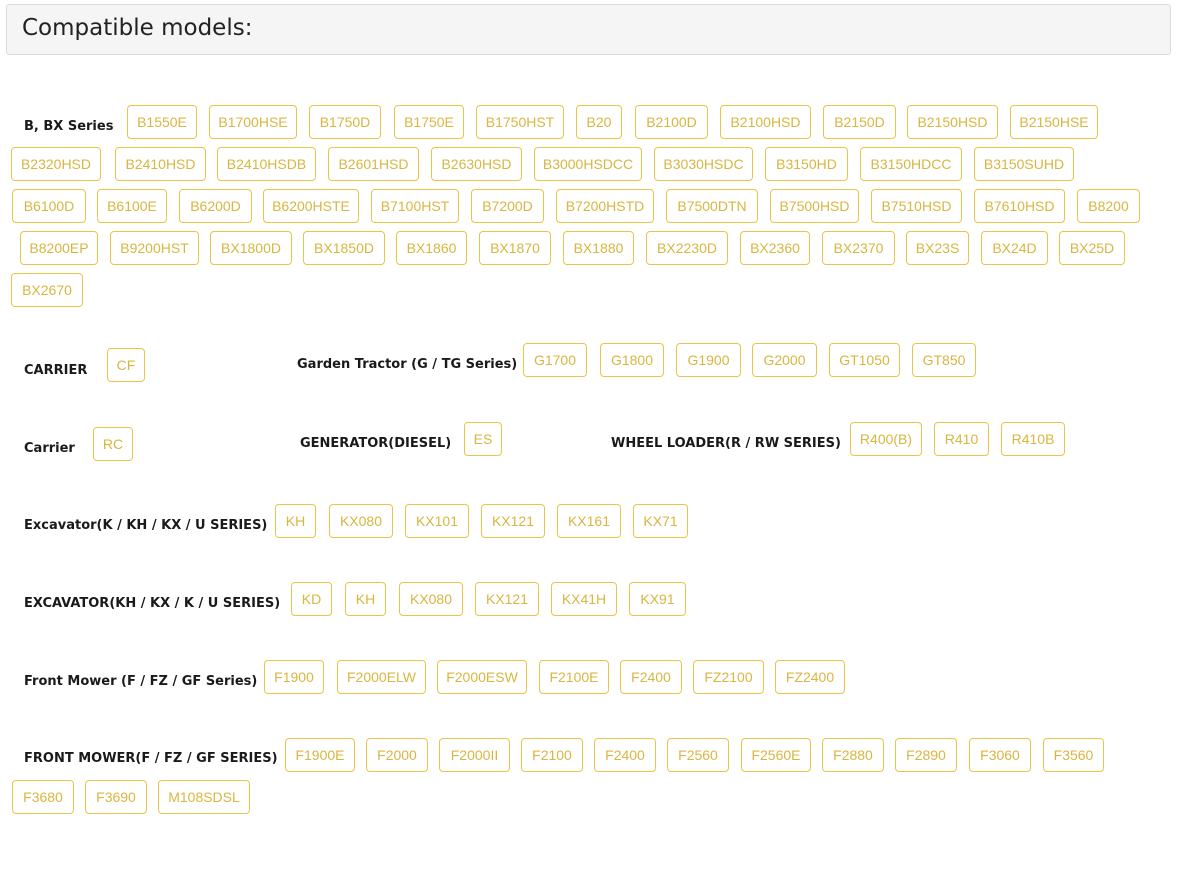  I want to click on series-label: Excavator(K / KH / KX / U SERIES), so click(146, 525).